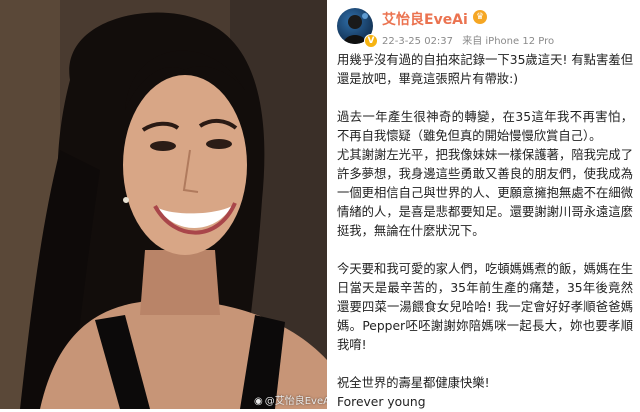 Image resolution: width=640 pixels, height=412 pixels. Describe the element at coordinates (413, 383) in the screenshot. I see `post-paragraph: 祝全世界的壽星都健康快樂!` at that location.